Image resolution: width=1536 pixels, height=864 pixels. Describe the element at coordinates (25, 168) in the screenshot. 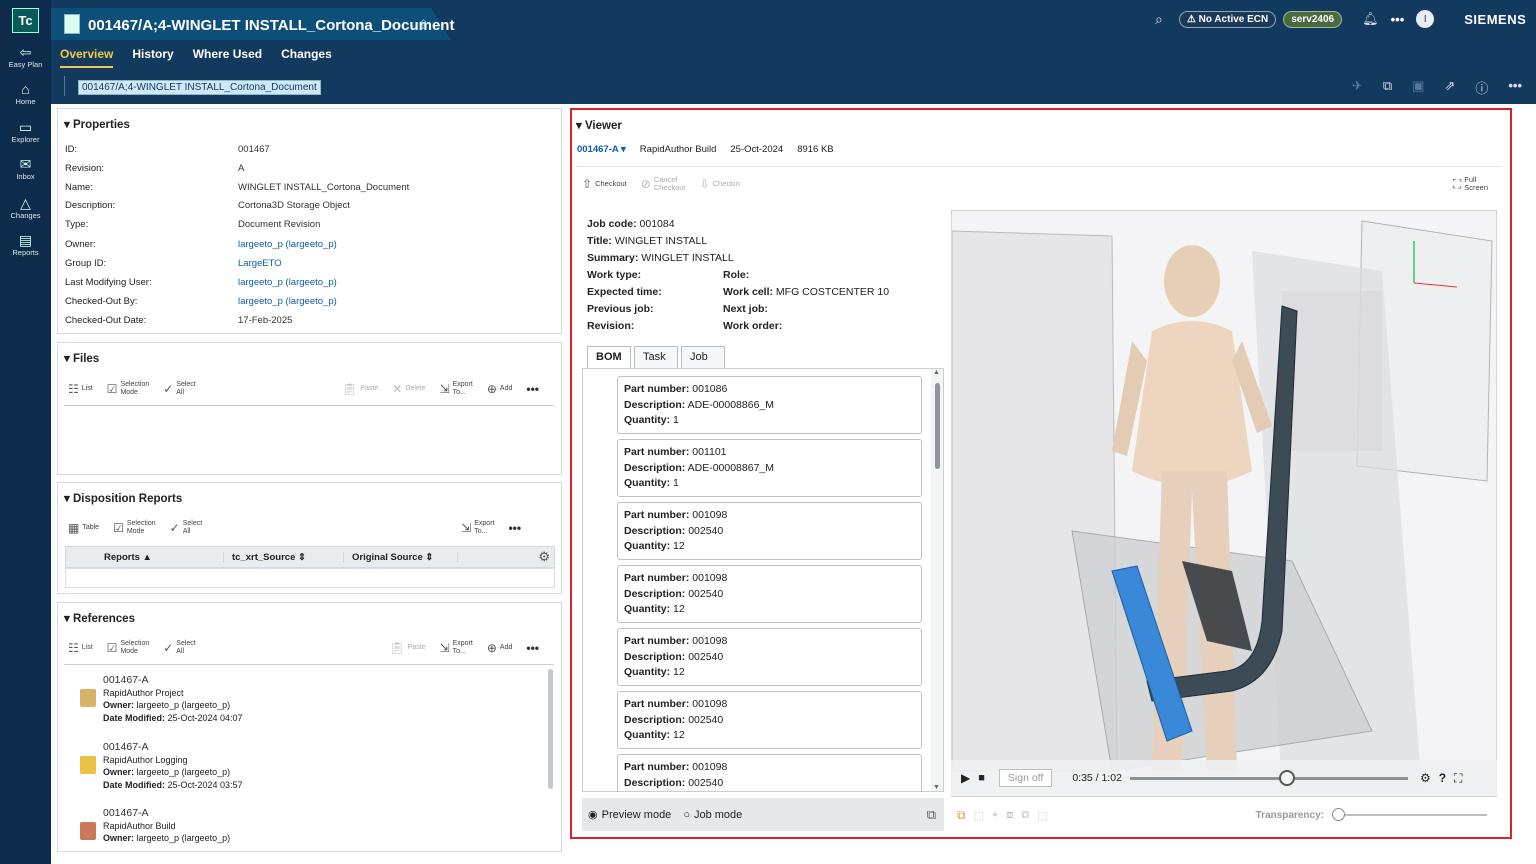

I see `rail-inbox: ✉ Inbox` at that location.